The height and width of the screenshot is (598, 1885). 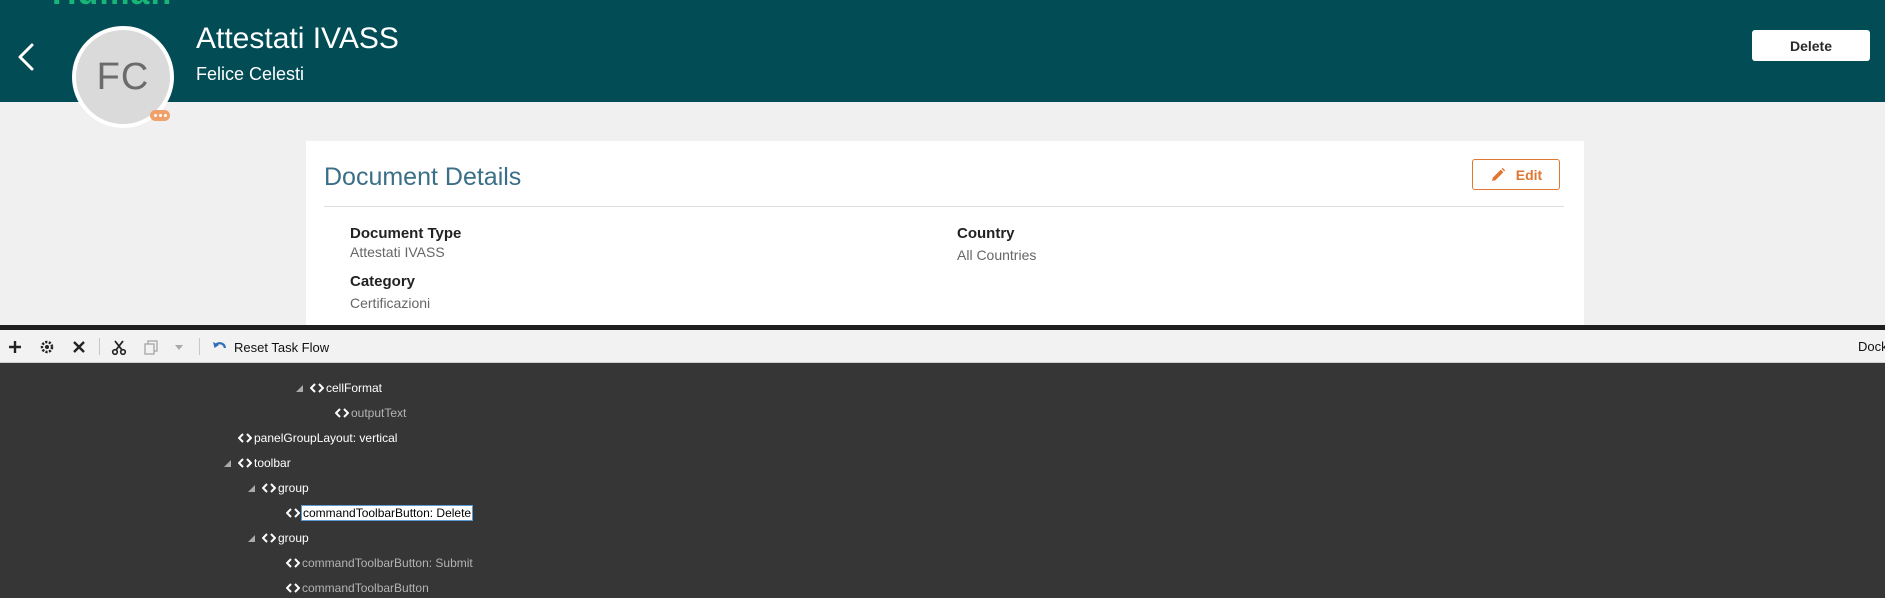 I want to click on tree-node: outputText, so click(x=370, y=413).